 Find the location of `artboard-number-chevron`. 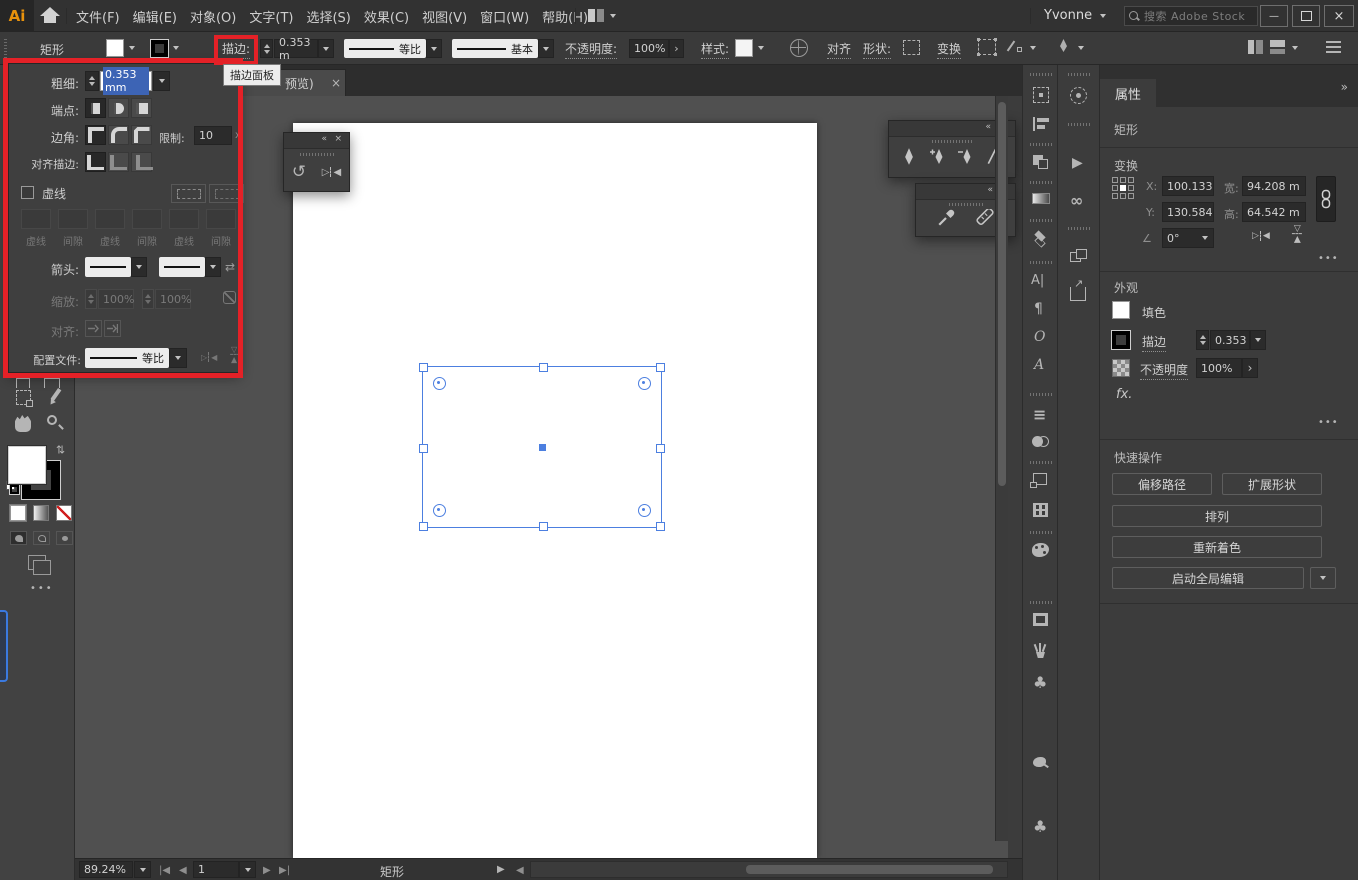

artboard-number-chevron is located at coordinates (247, 869).